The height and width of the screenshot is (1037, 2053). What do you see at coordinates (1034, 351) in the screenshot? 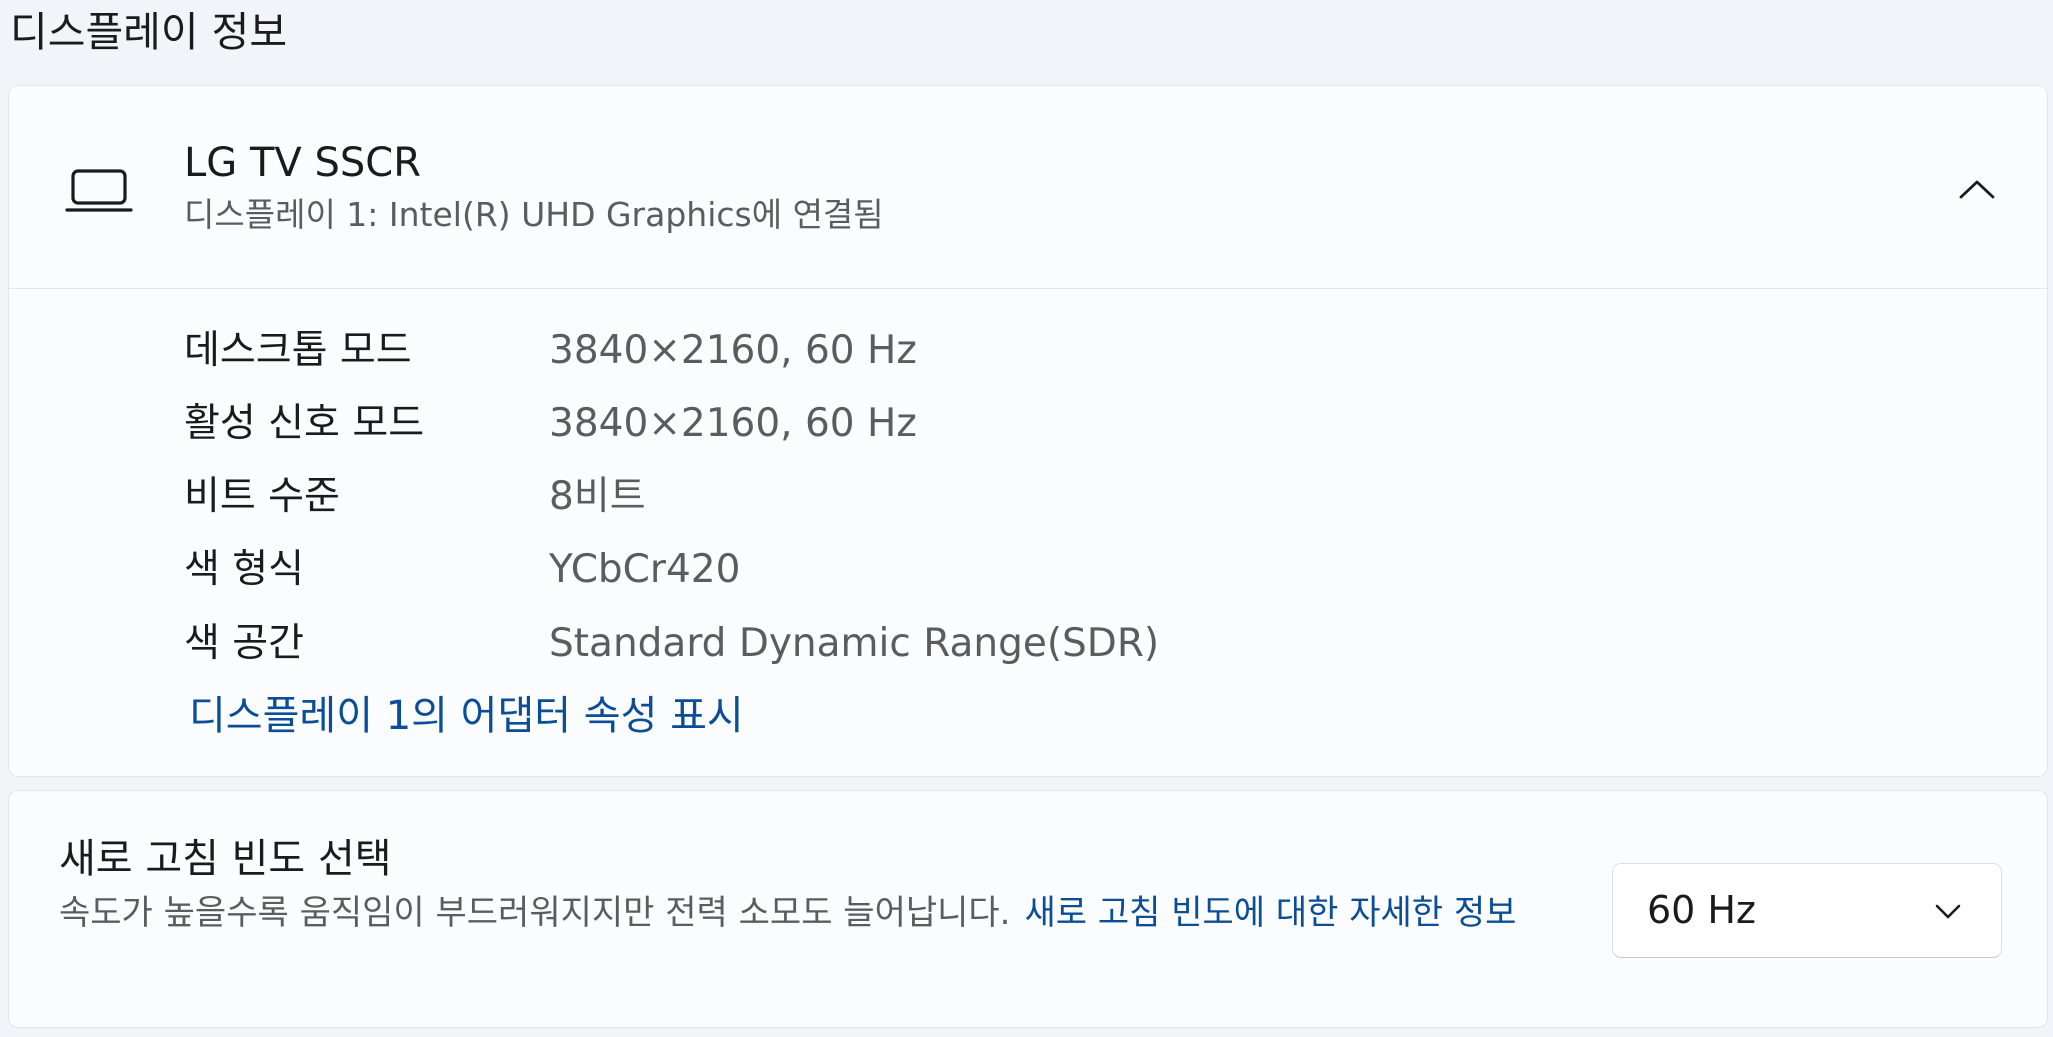
I see `detail-row-desktop-mode: 데스크톱 모드 3840×2160, 60 Hz` at bounding box center [1034, 351].